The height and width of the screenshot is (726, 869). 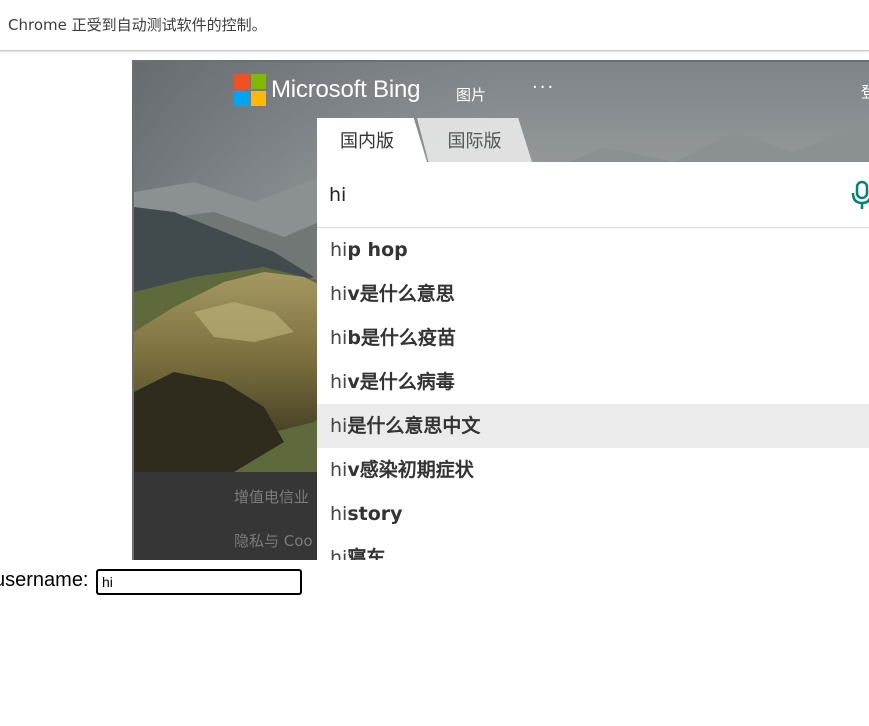 I want to click on microsoft-logo-icon, so click(x=250, y=90).